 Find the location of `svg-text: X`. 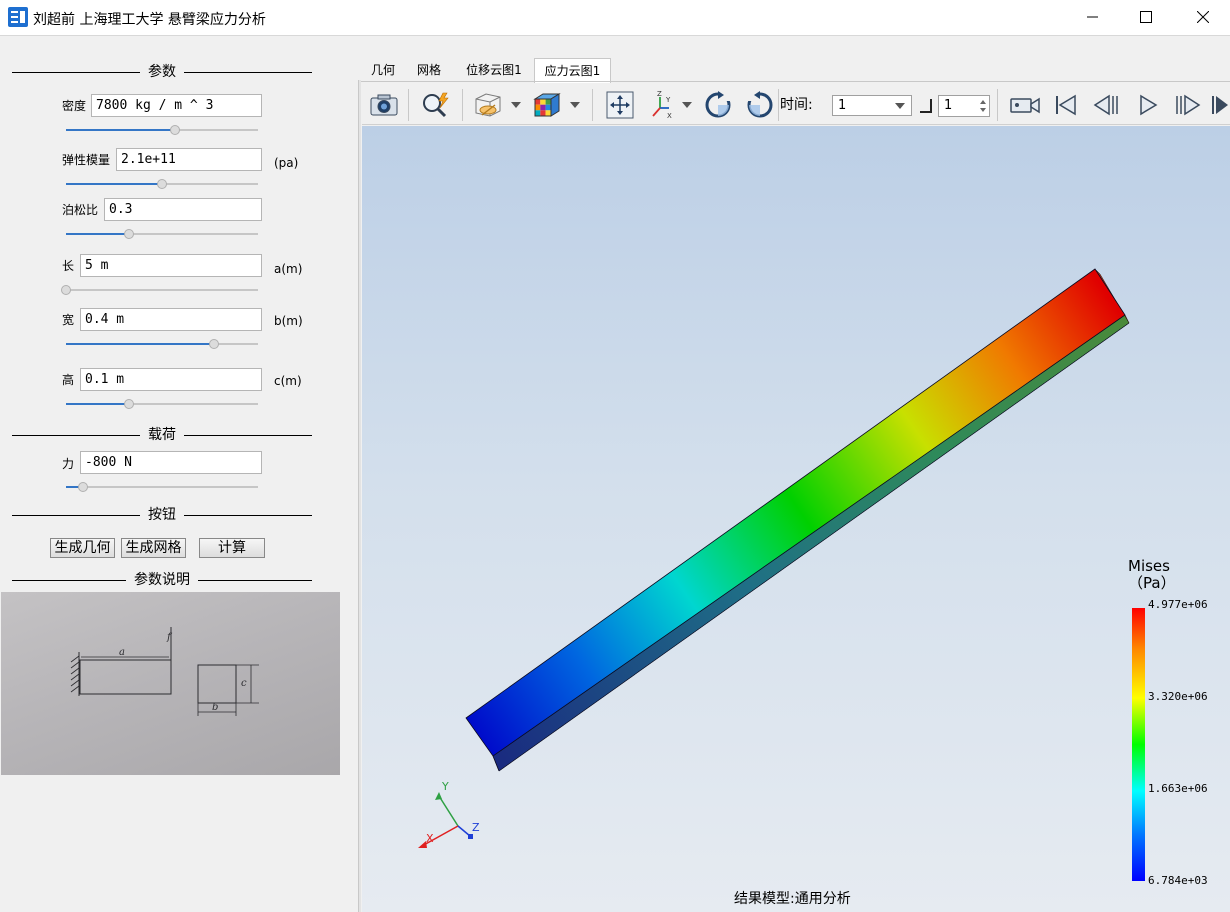

svg-text: X is located at coordinates (669, 116).